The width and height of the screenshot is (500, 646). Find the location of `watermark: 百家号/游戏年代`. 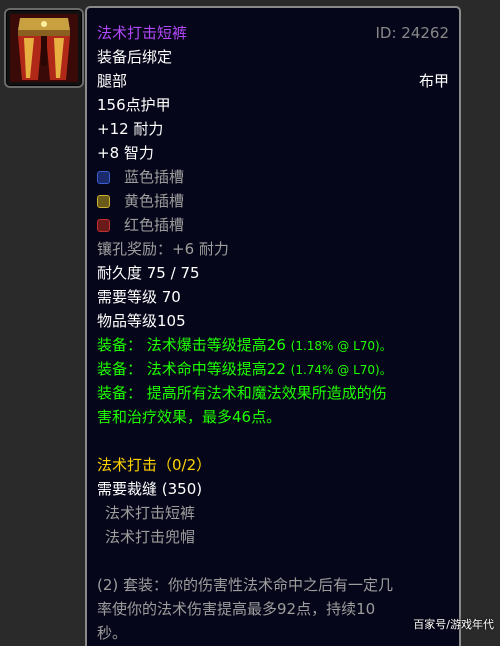

watermark: 百家号/游戏年代 is located at coordinates (453, 624).